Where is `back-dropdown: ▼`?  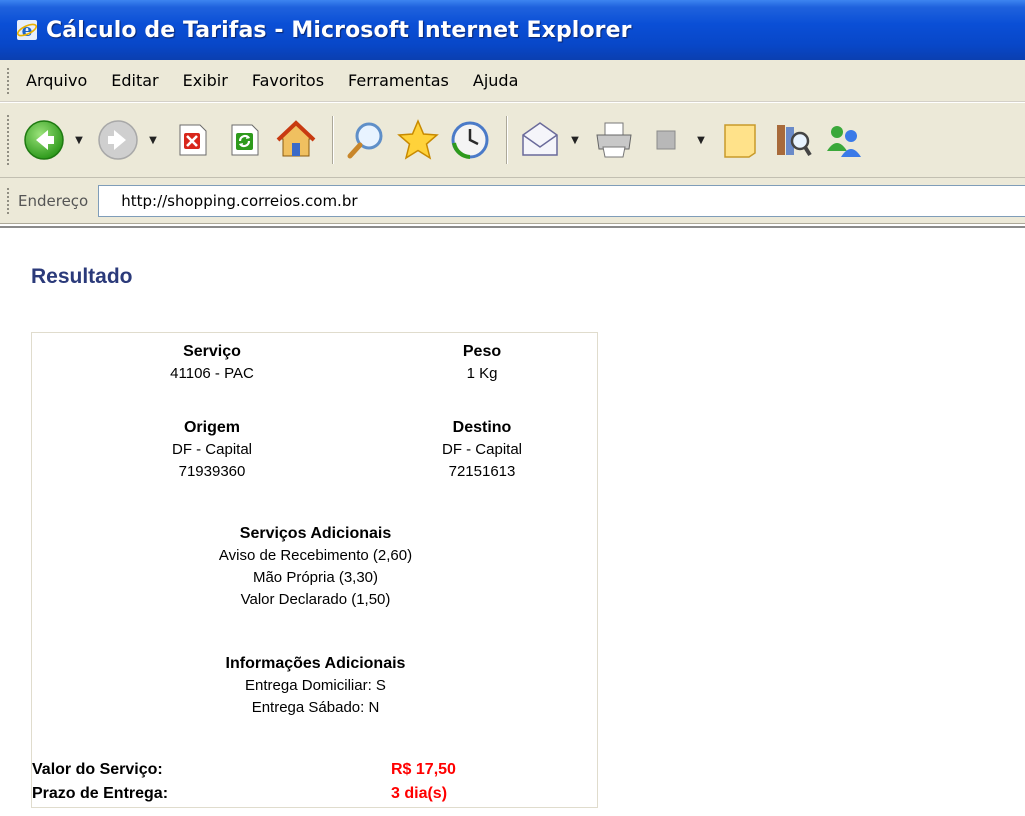
back-dropdown: ▼ is located at coordinates (79, 140).